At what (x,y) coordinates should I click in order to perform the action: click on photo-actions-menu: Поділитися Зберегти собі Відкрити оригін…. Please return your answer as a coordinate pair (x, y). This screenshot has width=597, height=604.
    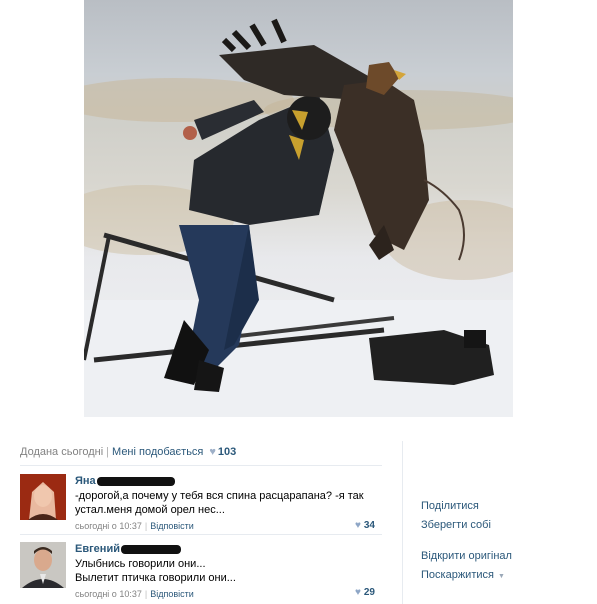
    Looking at the image, I should click on (466, 541).